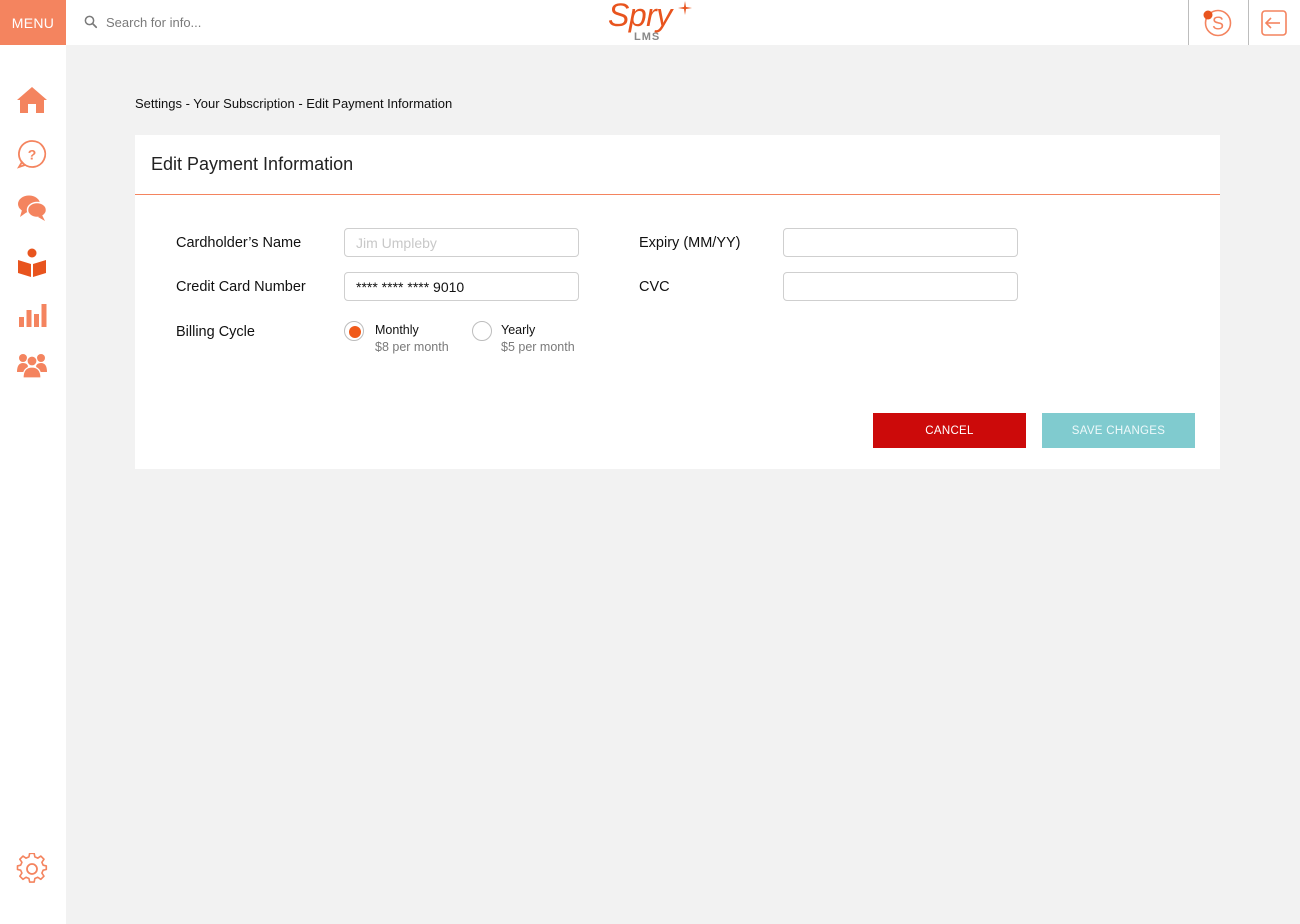  I want to click on spry-lms-logo: Spry LMS, so click(651, 22).